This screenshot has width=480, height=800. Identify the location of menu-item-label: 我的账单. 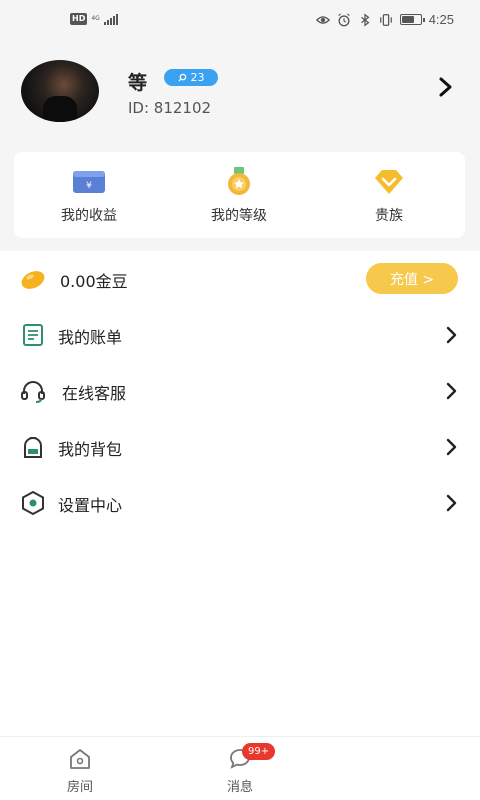
(90, 337).